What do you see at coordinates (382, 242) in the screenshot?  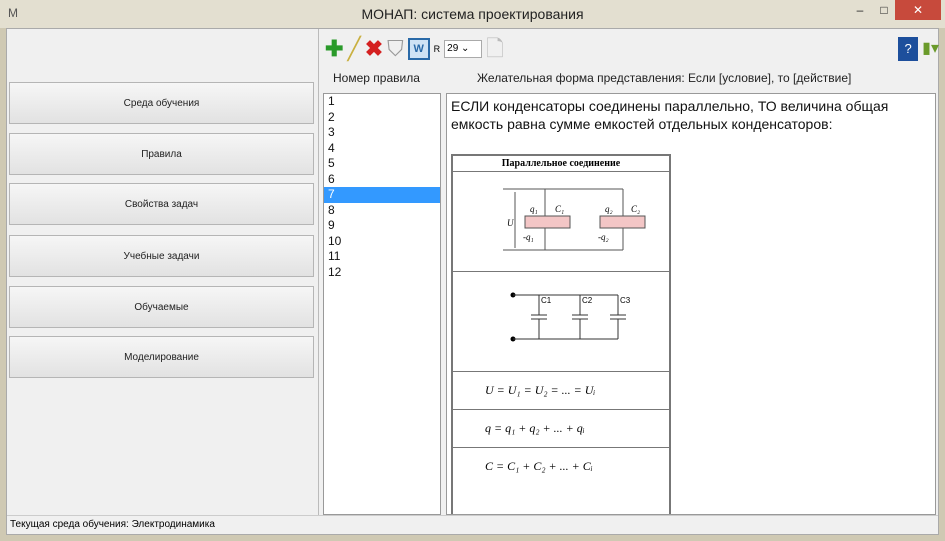 I see `list-item: 10` at bounding box center [382, 242].